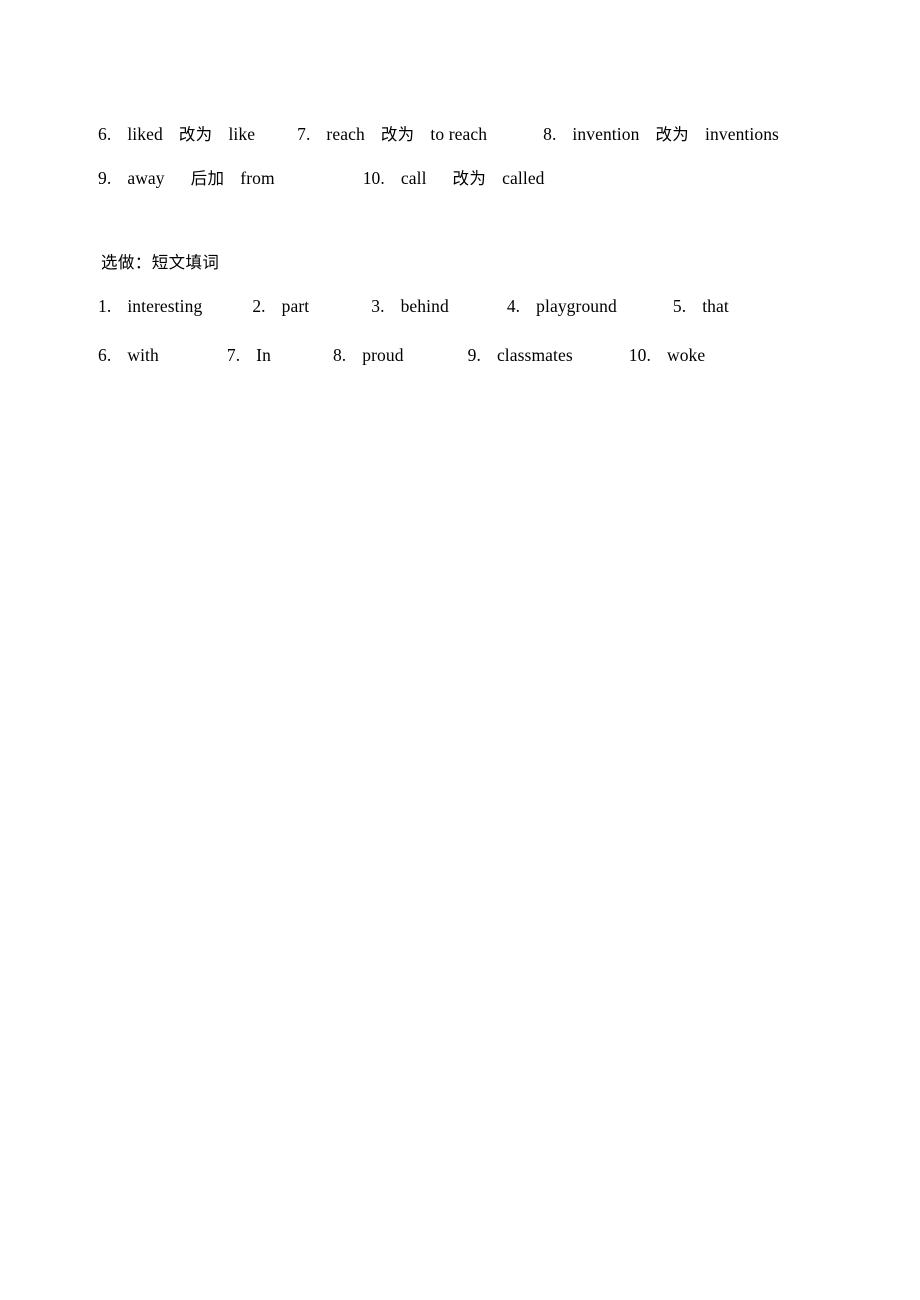  I want to click on correction-item-7-original: reach, so click(345, 134).